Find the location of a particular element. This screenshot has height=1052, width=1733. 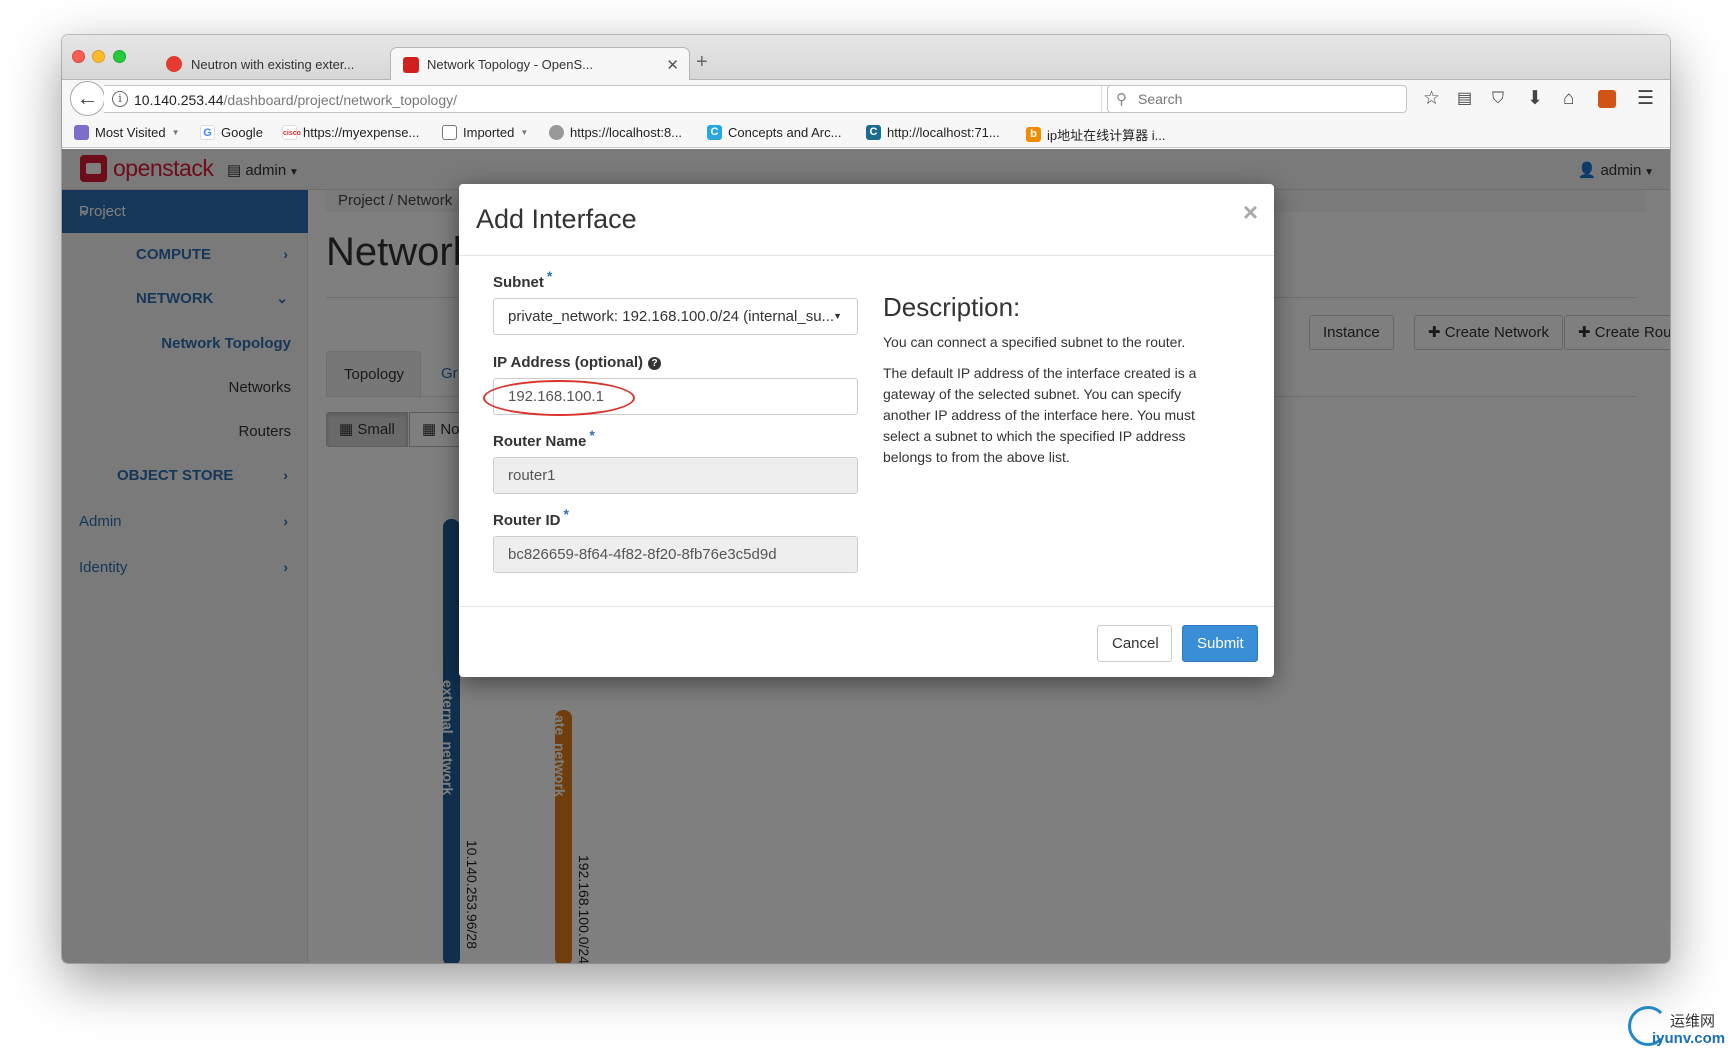

modal-title: Add Interface is located at coordinates (556, 219).